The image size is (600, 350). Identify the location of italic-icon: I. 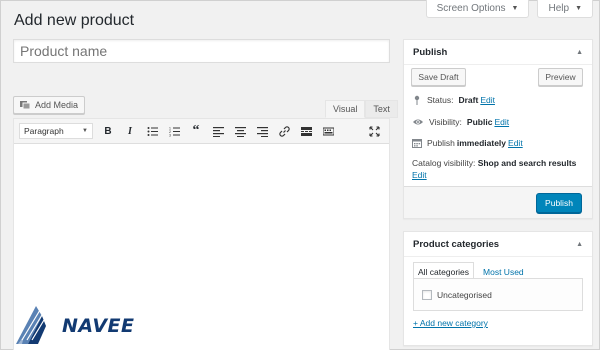
(130, 131).